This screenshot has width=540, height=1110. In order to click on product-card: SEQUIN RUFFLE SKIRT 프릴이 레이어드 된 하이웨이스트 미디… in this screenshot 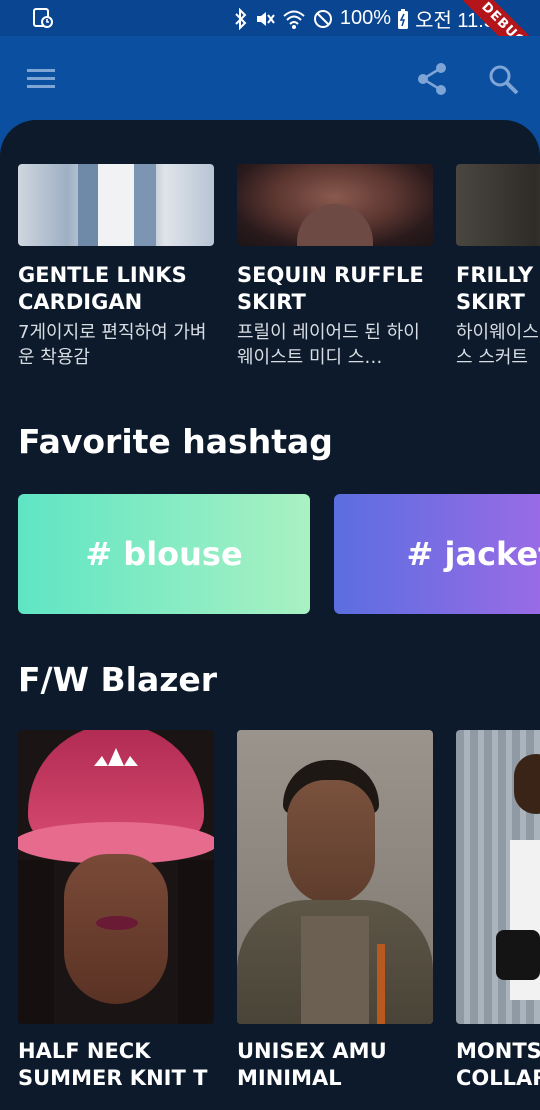, I will do `click(335, 267)`.